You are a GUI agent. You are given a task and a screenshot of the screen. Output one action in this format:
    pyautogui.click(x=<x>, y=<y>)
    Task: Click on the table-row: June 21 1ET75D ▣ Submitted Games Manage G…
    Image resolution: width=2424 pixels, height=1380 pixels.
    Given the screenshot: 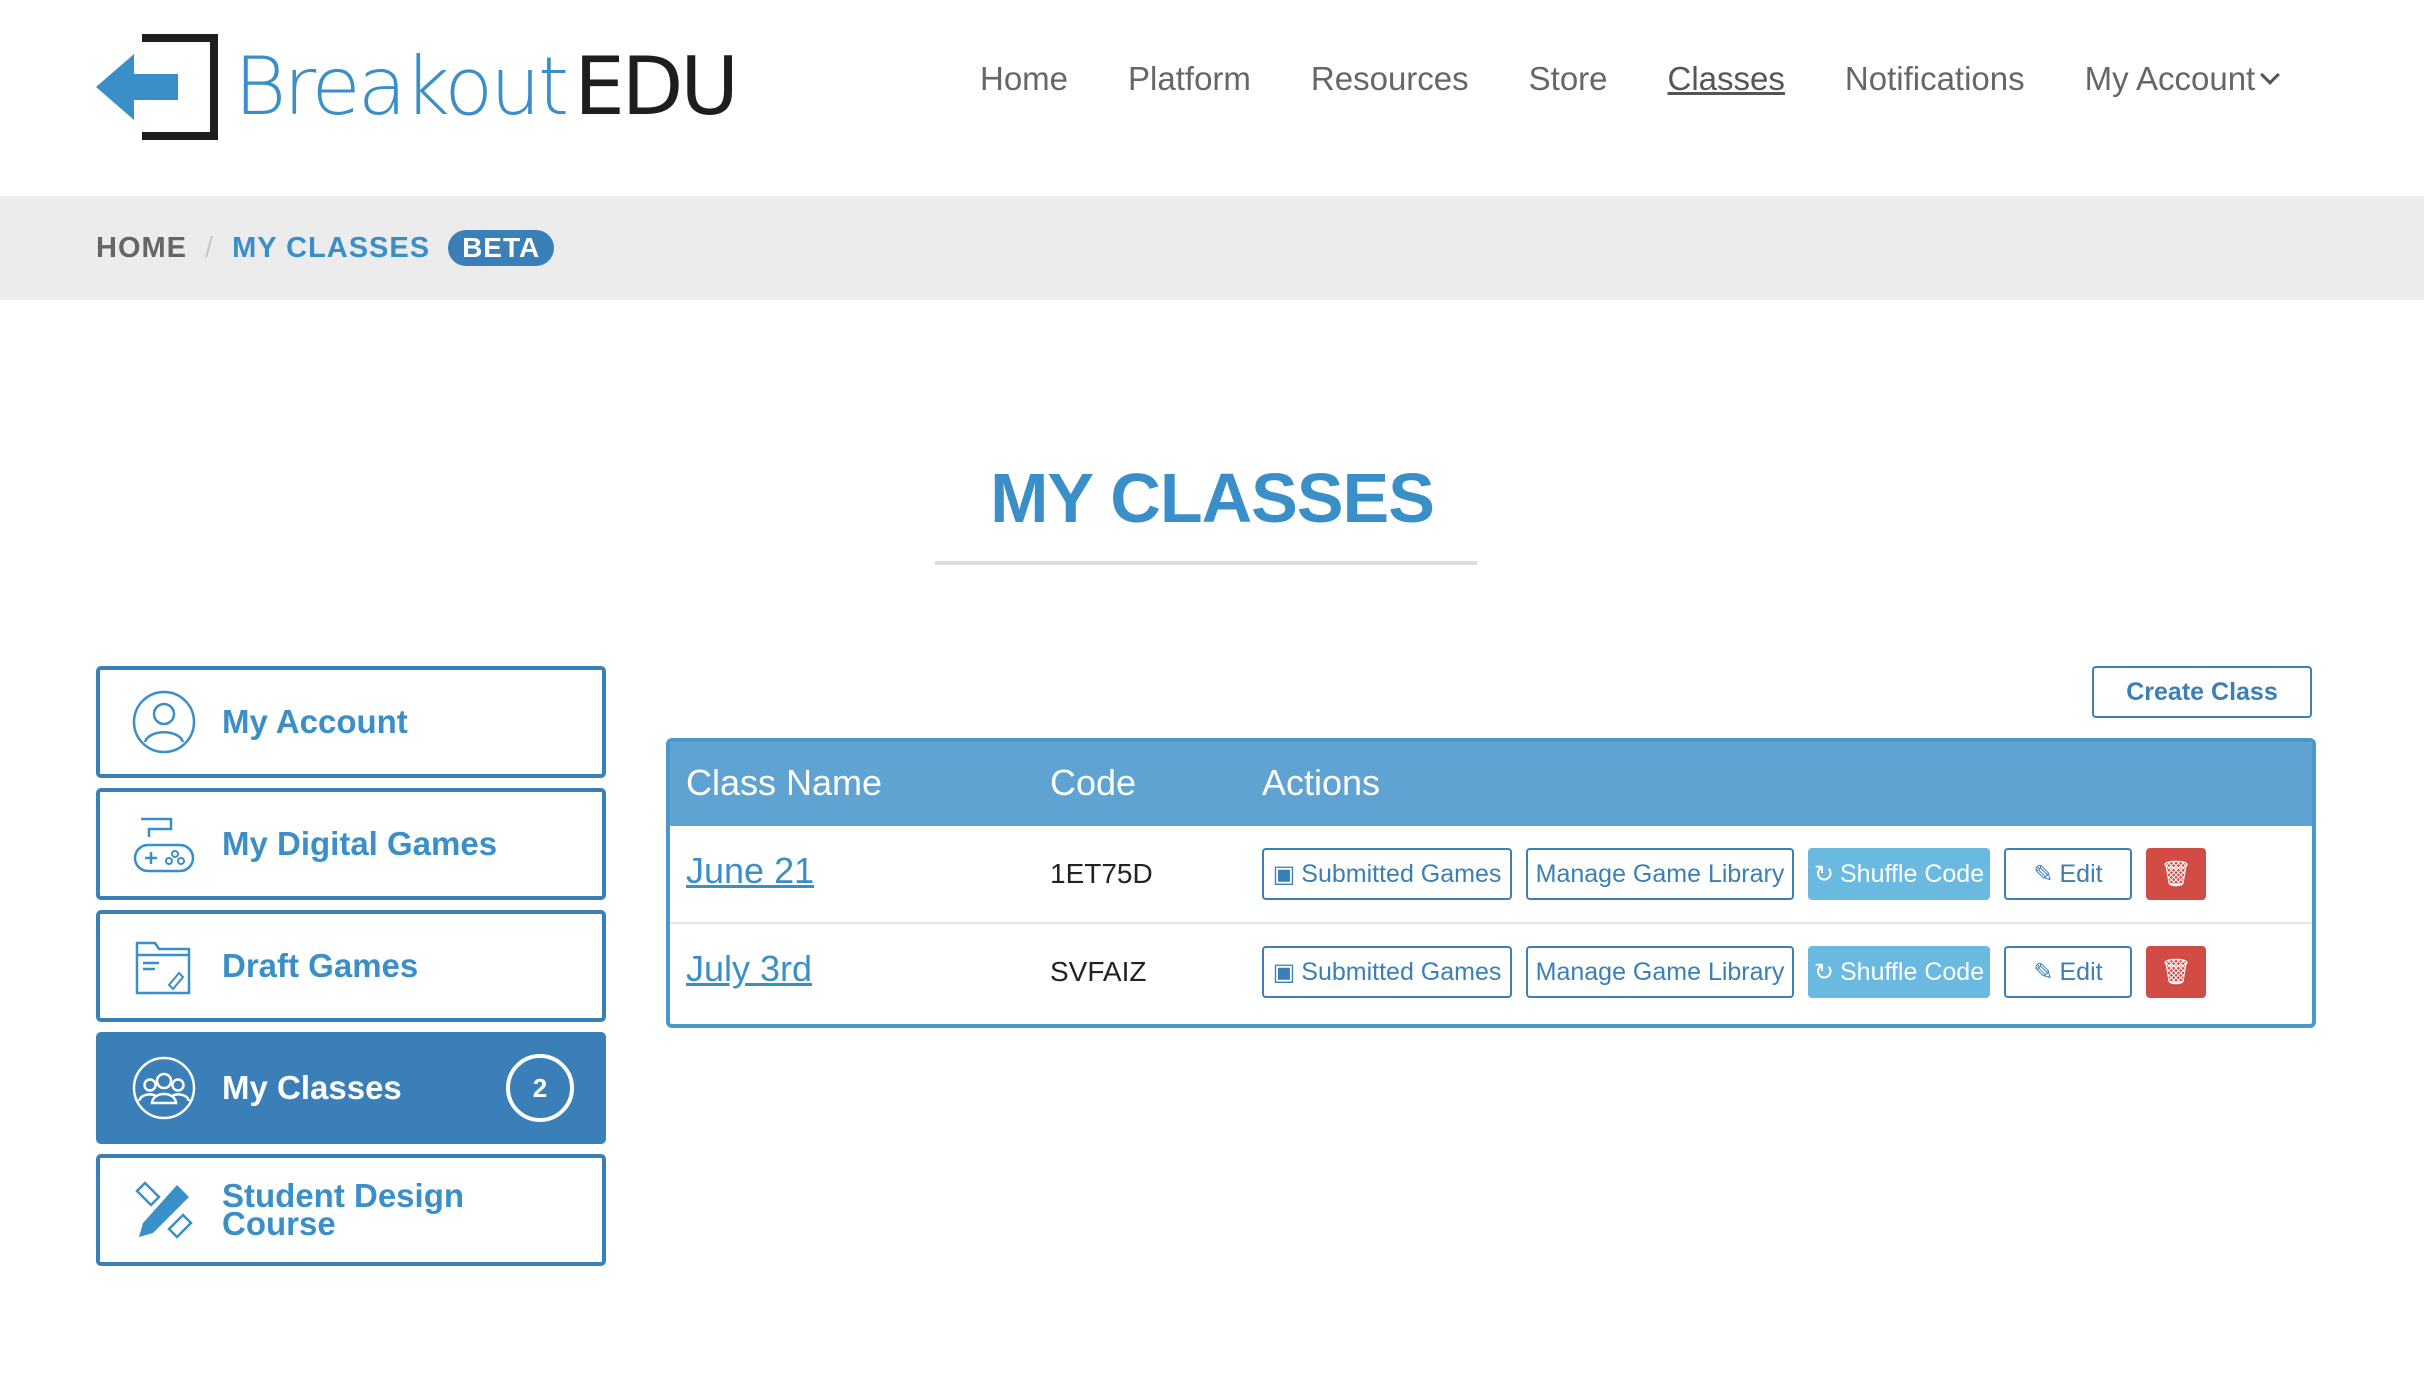 What is the action you would take?
    pyautogui.click(x=1491, y=875)
    